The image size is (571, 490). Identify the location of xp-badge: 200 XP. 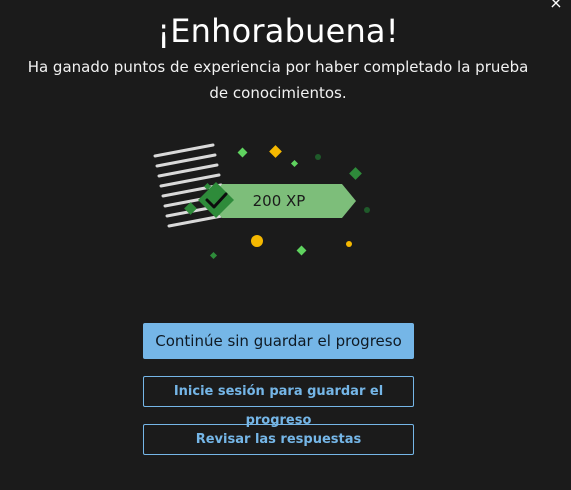
(277, 200).